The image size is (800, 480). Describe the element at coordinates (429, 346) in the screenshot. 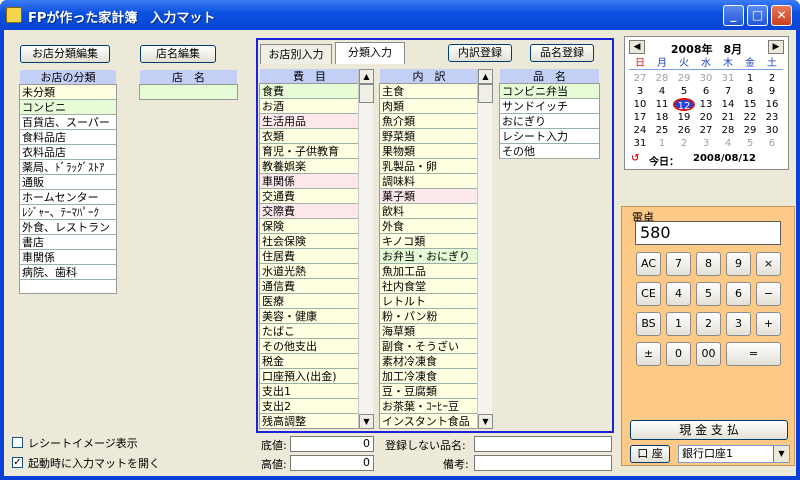

I see `list-item: 副食・そうざい` at that location.